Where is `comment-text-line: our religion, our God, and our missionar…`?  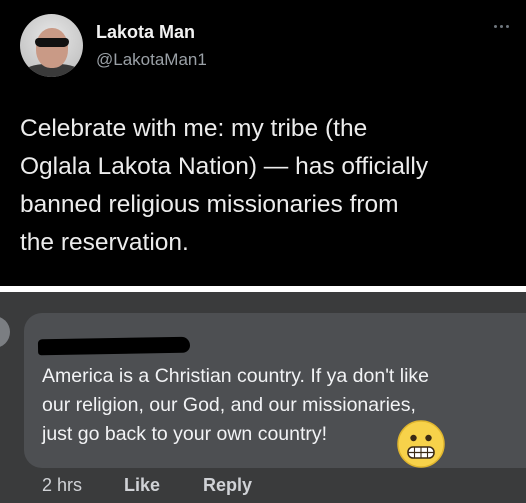 comment-text-line: our religion, our God, and our missionar… is located at coordinates (229, 405).